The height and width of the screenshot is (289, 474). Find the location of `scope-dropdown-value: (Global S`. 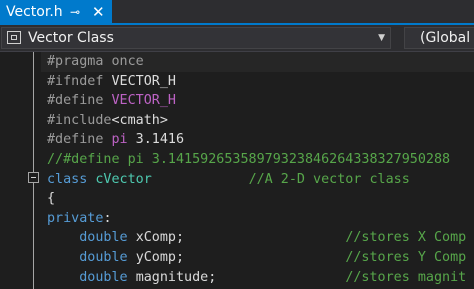

scope-dropdown-value: (Global S is located at coordinates (447, 38).